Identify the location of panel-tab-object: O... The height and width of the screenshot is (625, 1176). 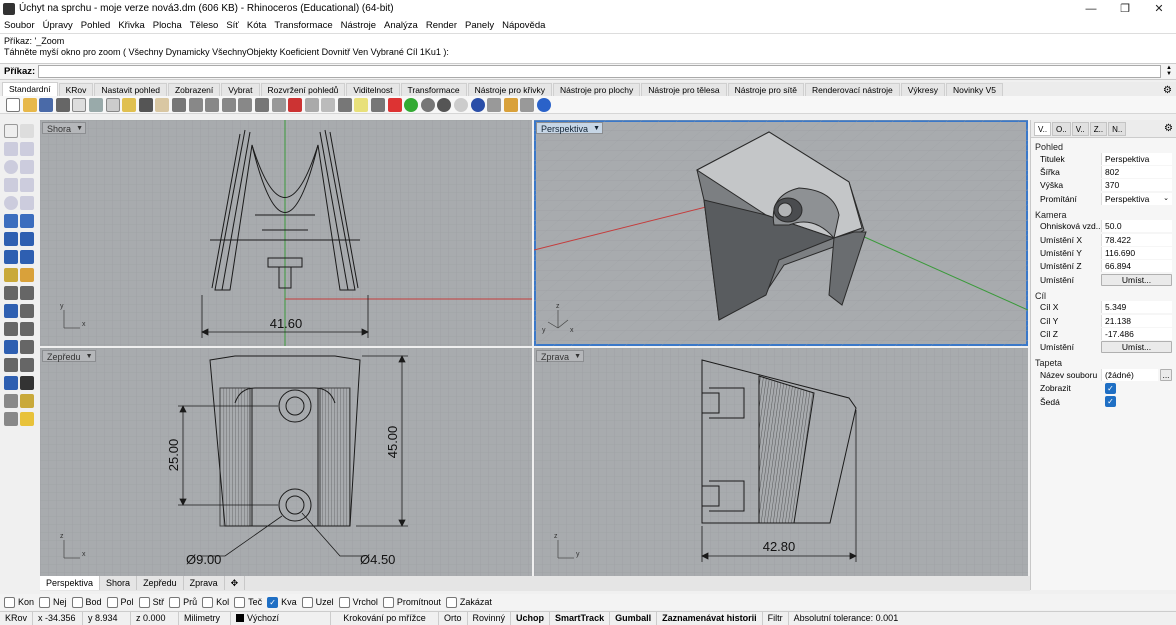
(1061, 128).